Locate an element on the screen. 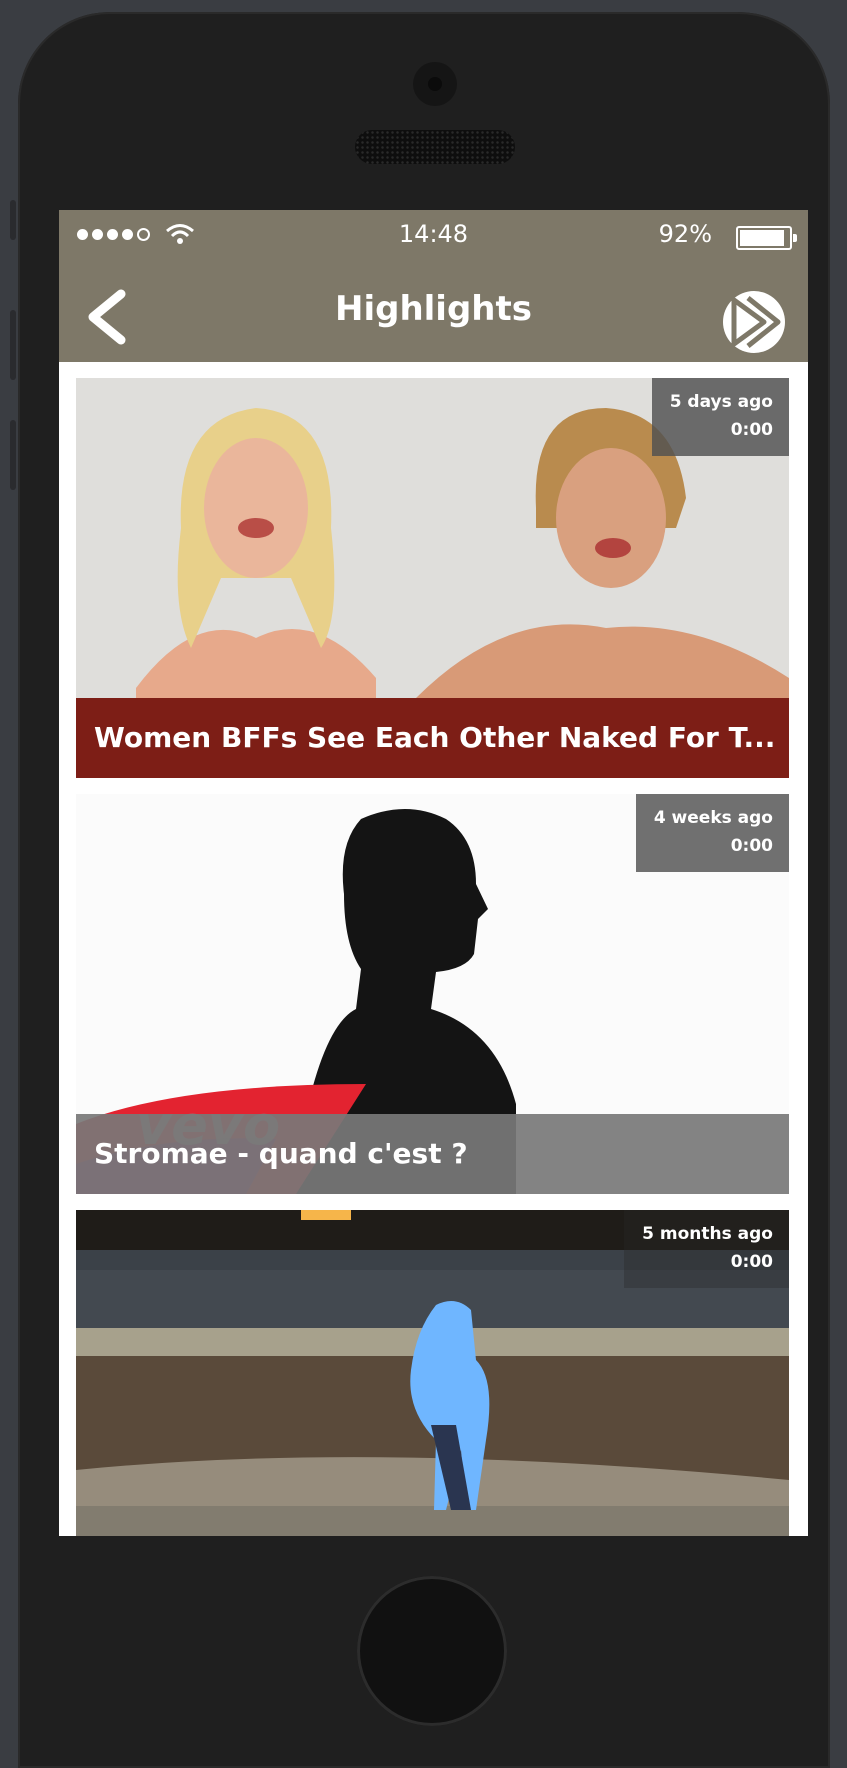 This screenshot has height=1768, width=847. home-button is located at coordinates (432, 1651).